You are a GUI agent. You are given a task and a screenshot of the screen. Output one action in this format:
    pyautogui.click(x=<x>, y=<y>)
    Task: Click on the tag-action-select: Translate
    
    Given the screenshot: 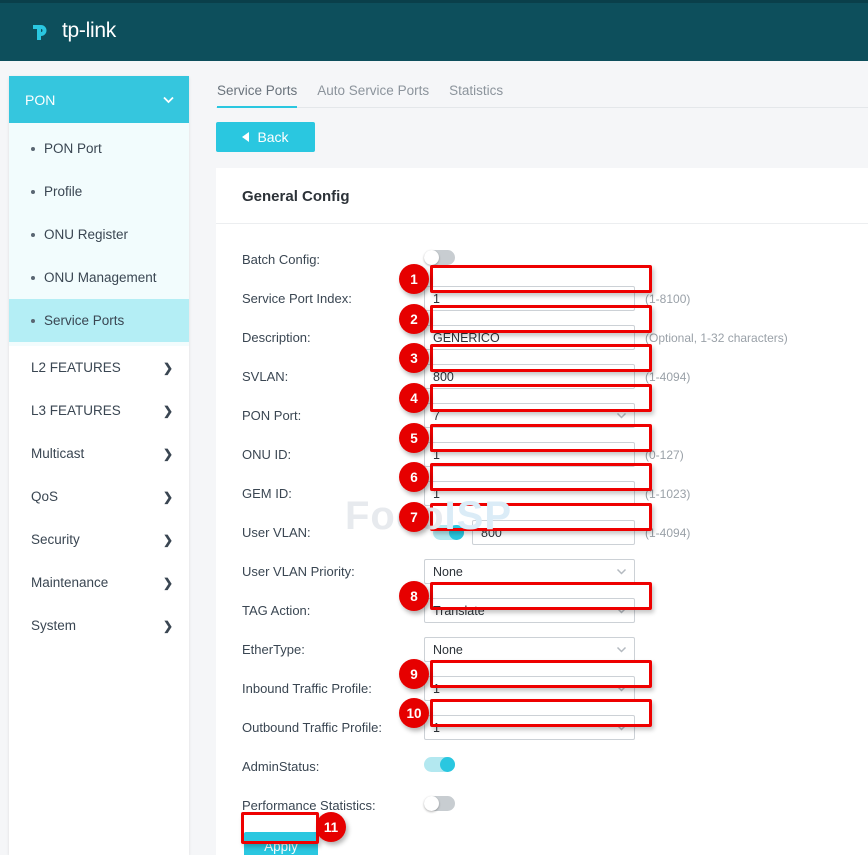 What is the action you would take?
    pyautogui.click(x=529, y=610)
    